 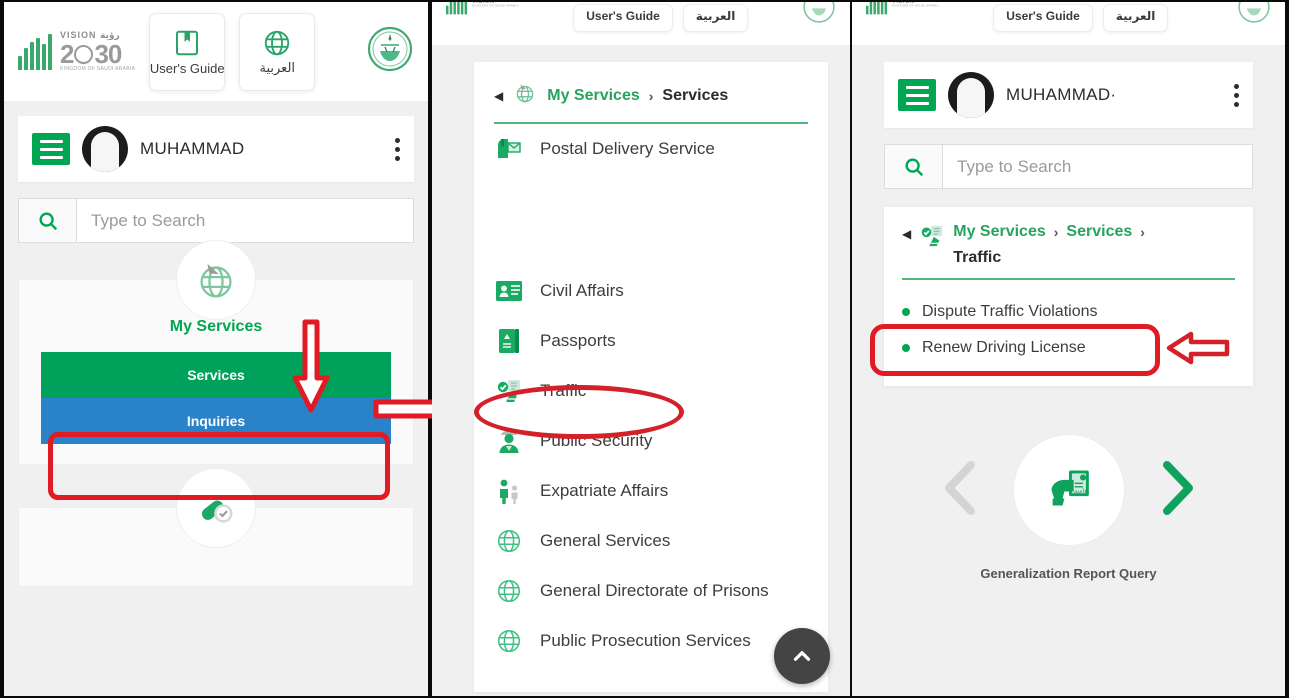 I want to click on breadcrumb-root-link: My Services, so click(x=593, y=96).